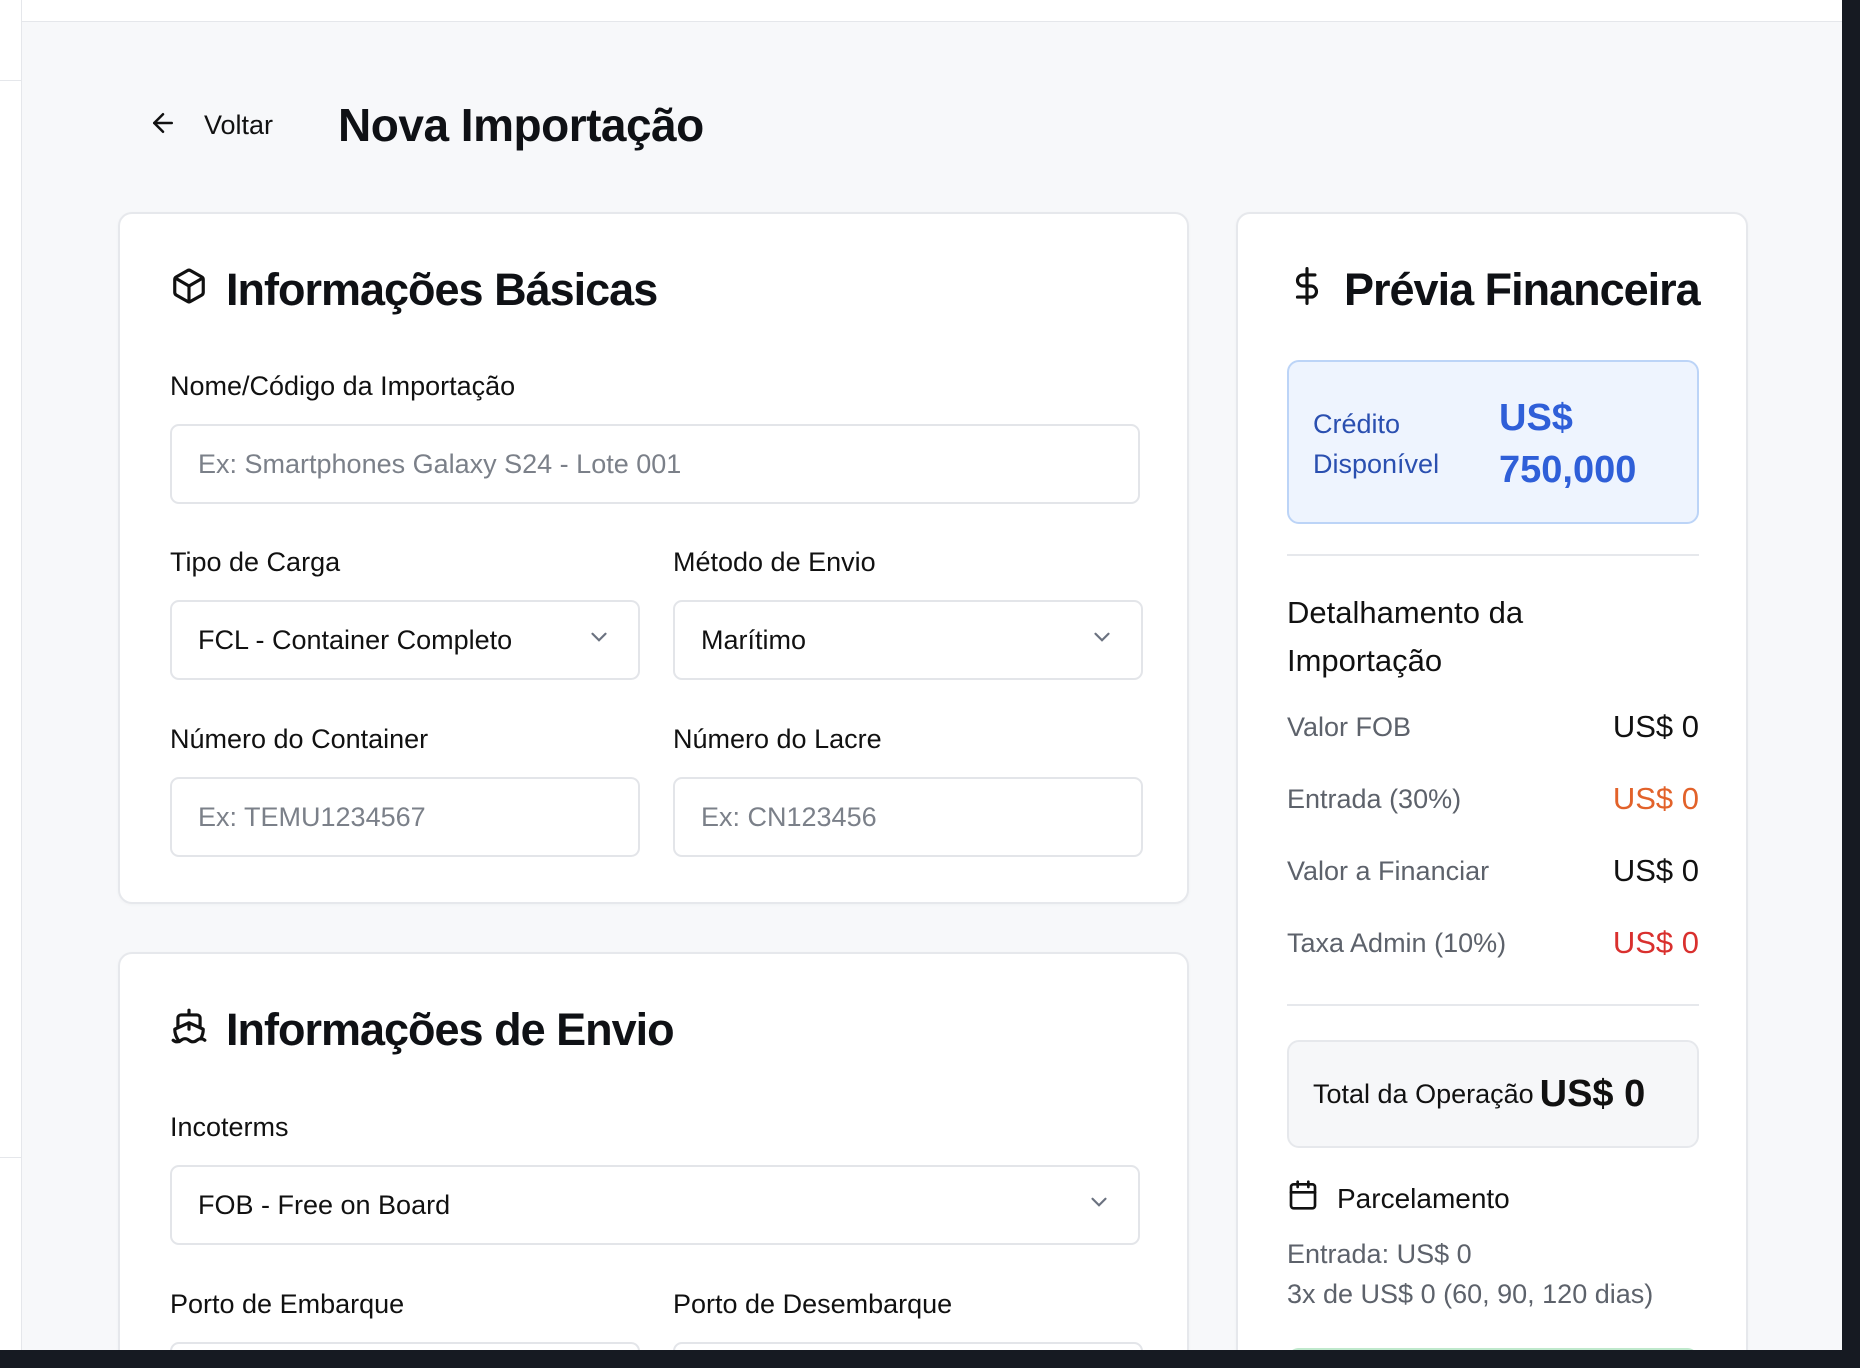 The height and width of the screenshot is (1368, 1860). I want to click on port-origin-input, so click(405, 1346).